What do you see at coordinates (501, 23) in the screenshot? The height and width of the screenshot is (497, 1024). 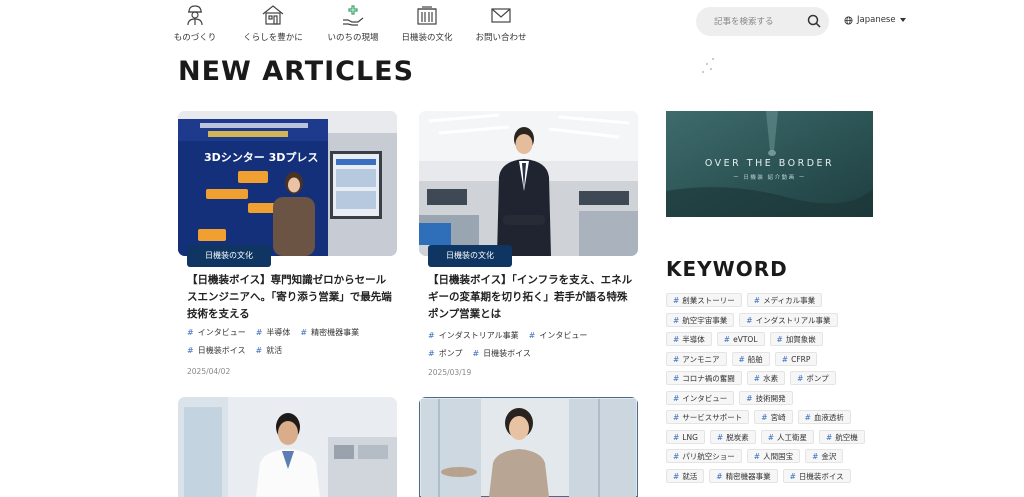 I see `nav-item-contact: お問い合わせ` at bounding box center [501, 23].